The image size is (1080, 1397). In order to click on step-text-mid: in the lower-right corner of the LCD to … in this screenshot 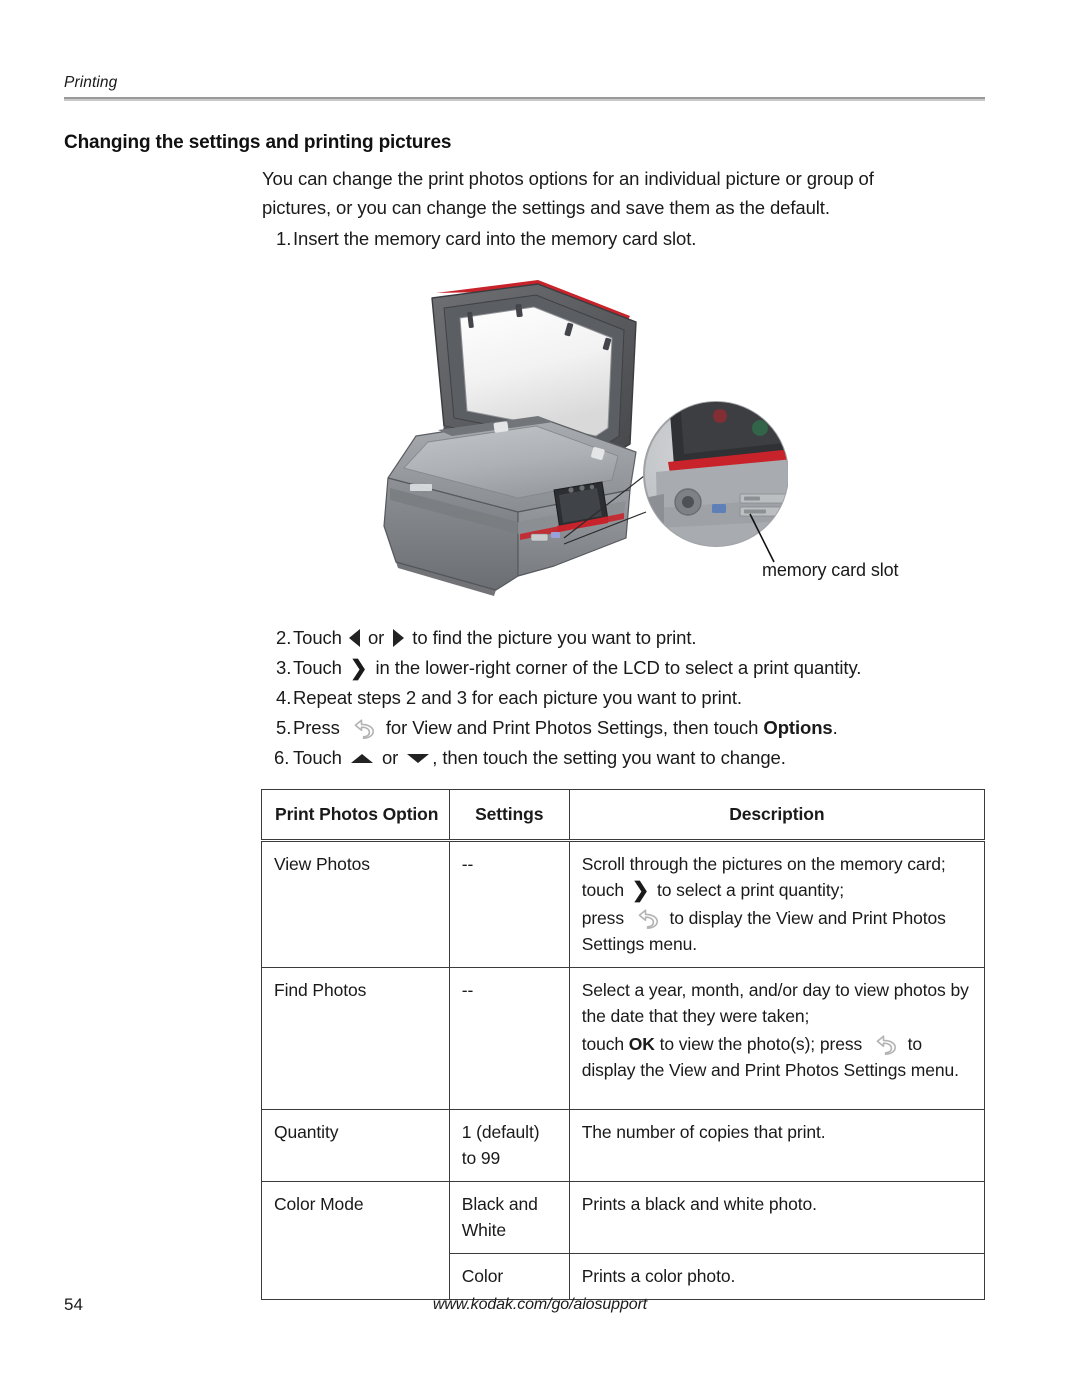, I will do `click(616, 667)`.